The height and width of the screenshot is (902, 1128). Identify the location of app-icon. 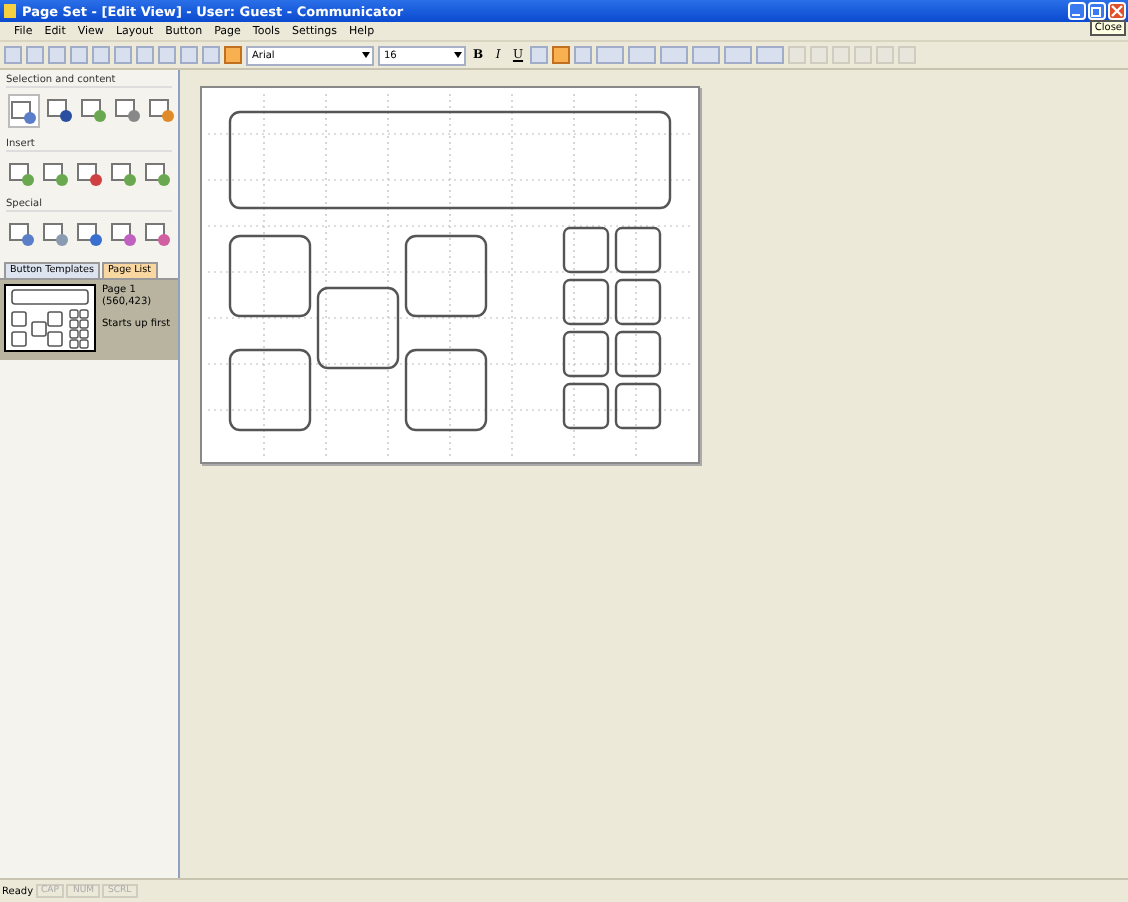
(10, 11).